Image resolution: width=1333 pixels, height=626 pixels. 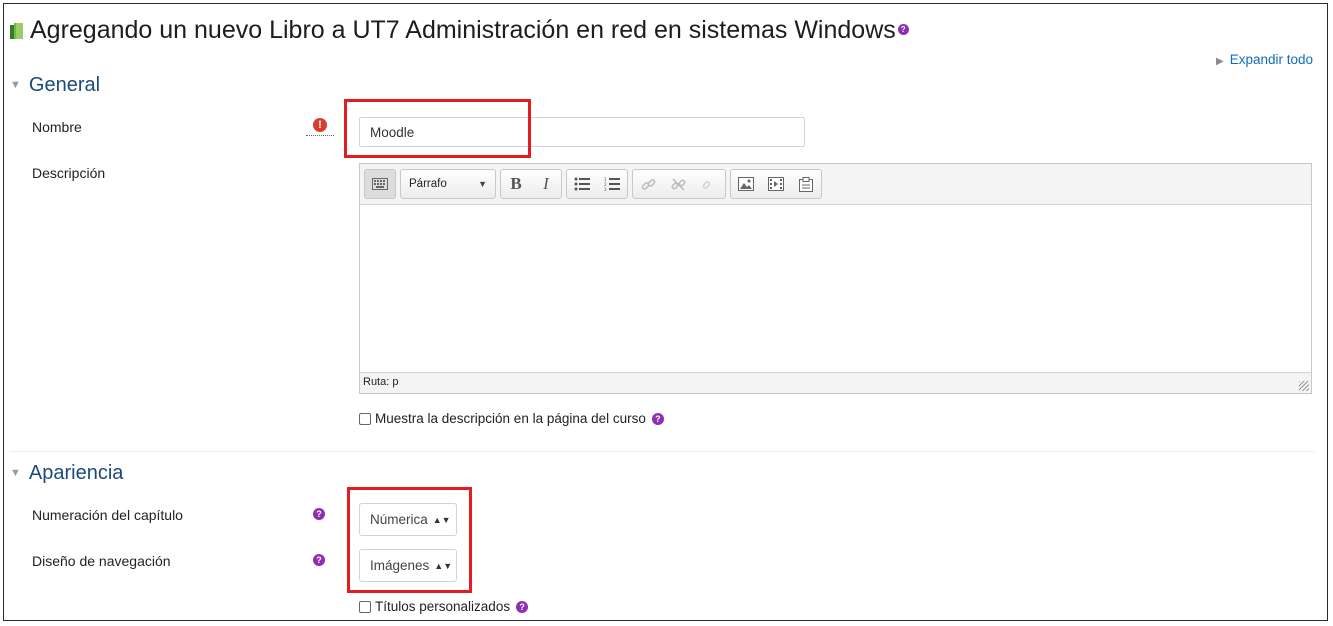 I want to click on editor-statusbar: Ruta: p, so click(x=835, y=382).